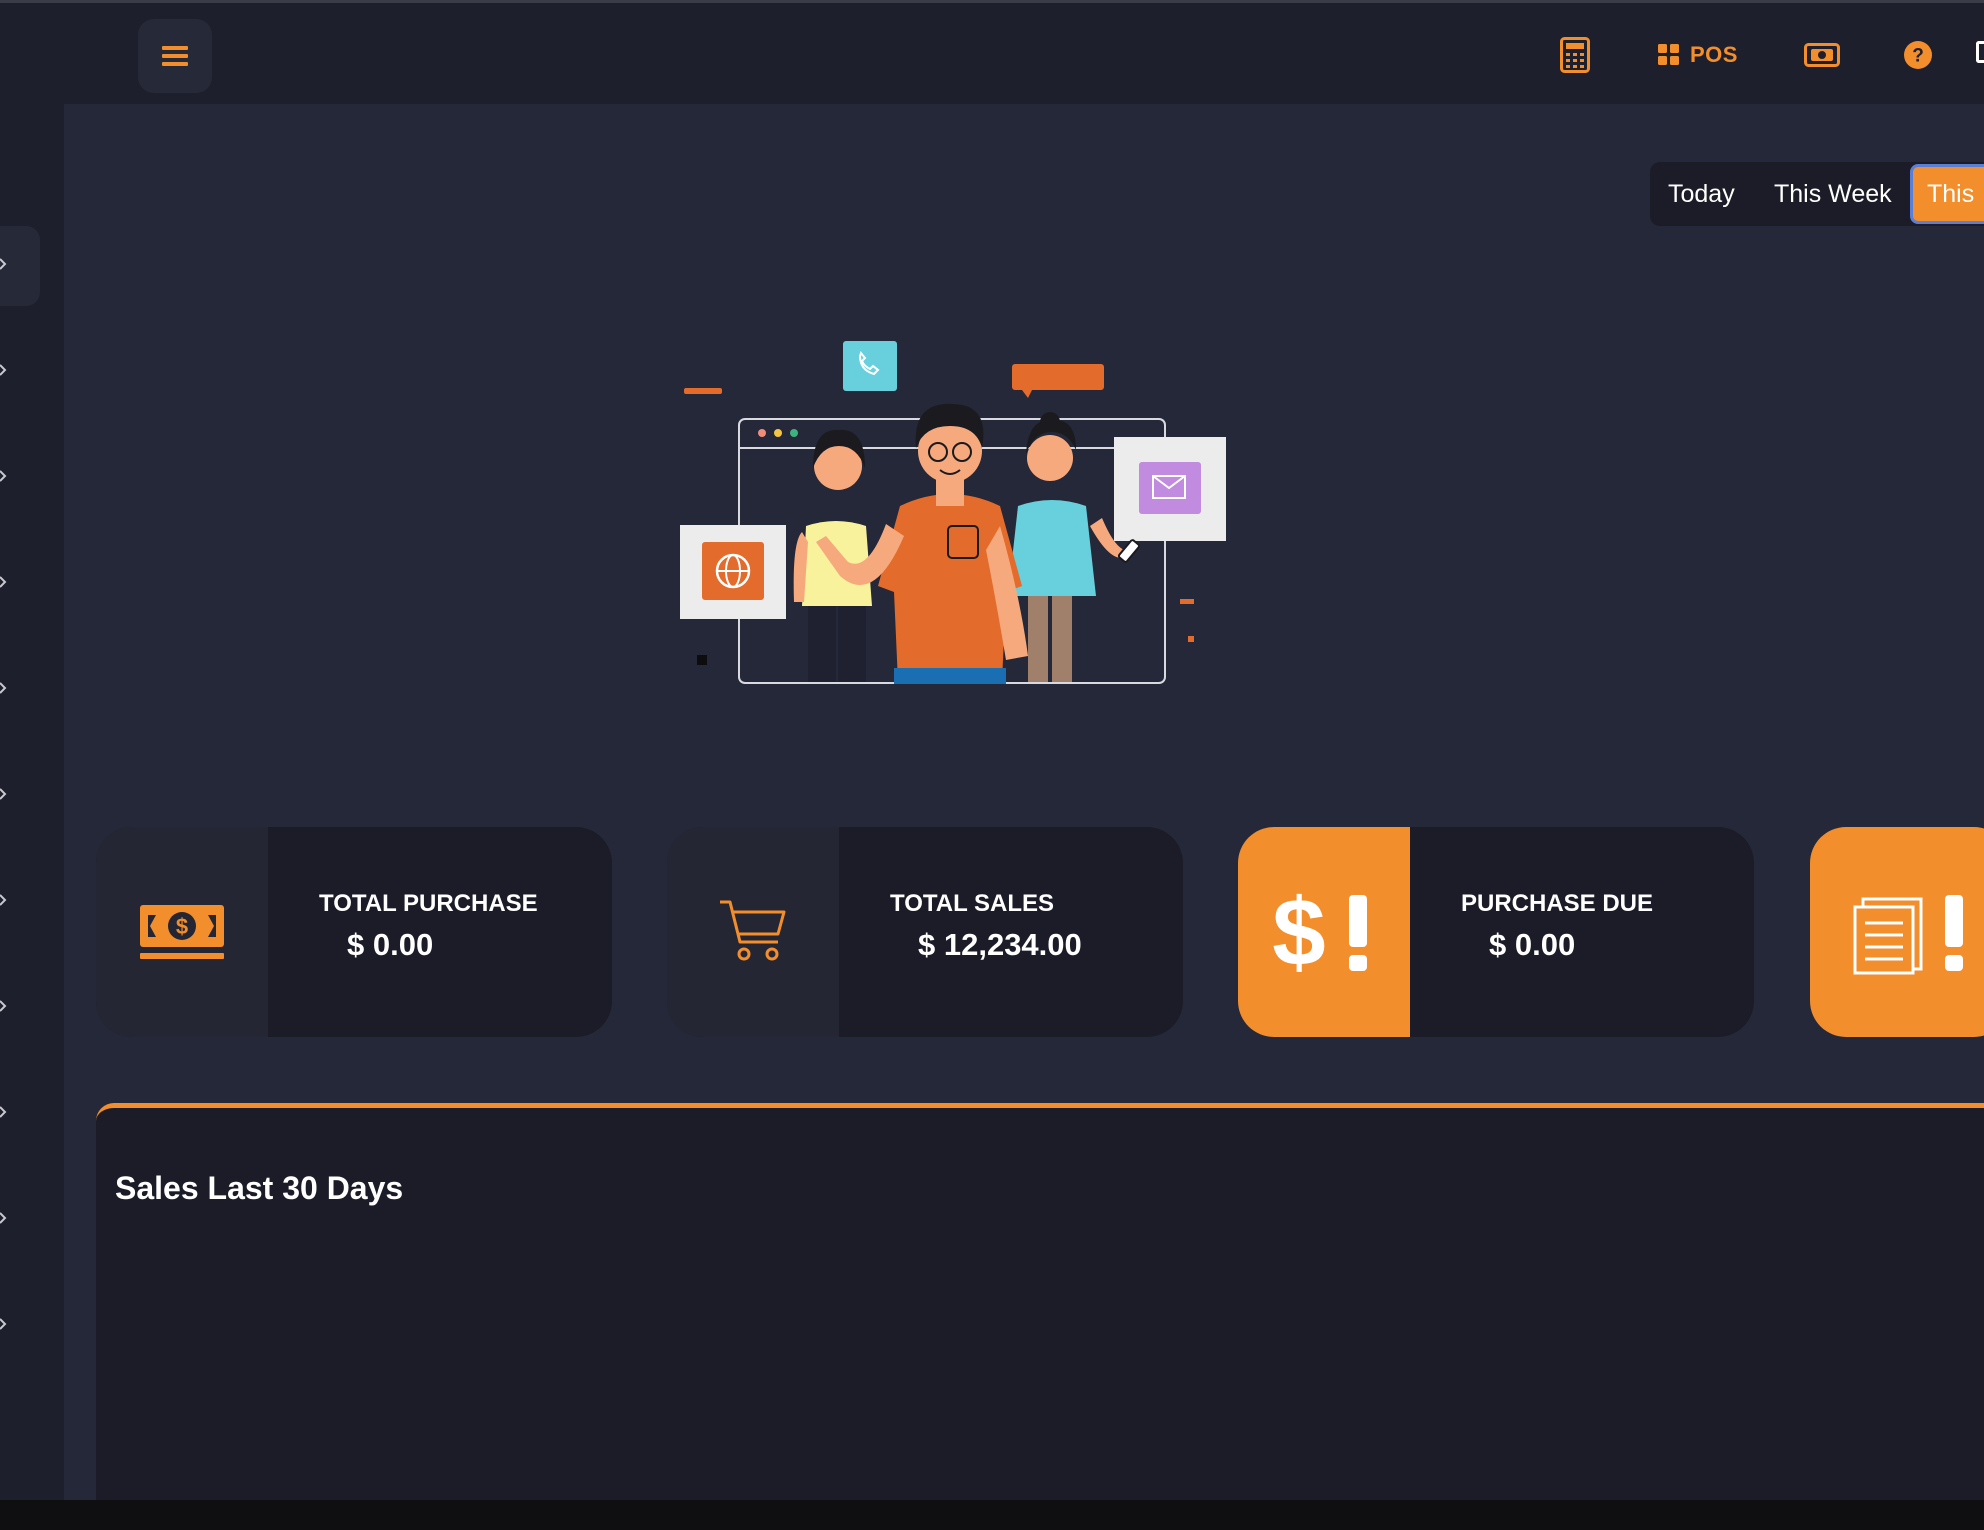  Describe the element at coordinates (1833, 194) in the screenshot. I see `range-this-week-button: This Week` at that location.